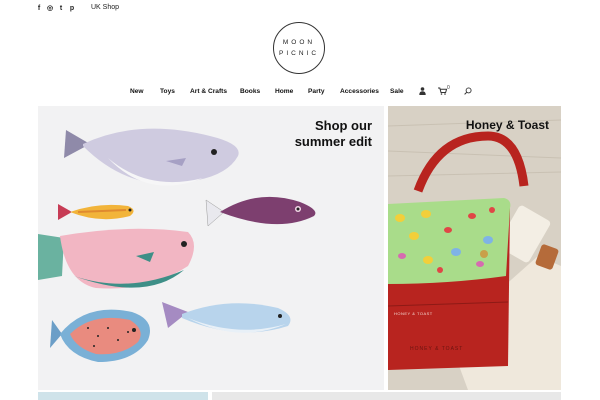  I want to click on hero-right-headline: Honey & Toast, so click(507, 125).